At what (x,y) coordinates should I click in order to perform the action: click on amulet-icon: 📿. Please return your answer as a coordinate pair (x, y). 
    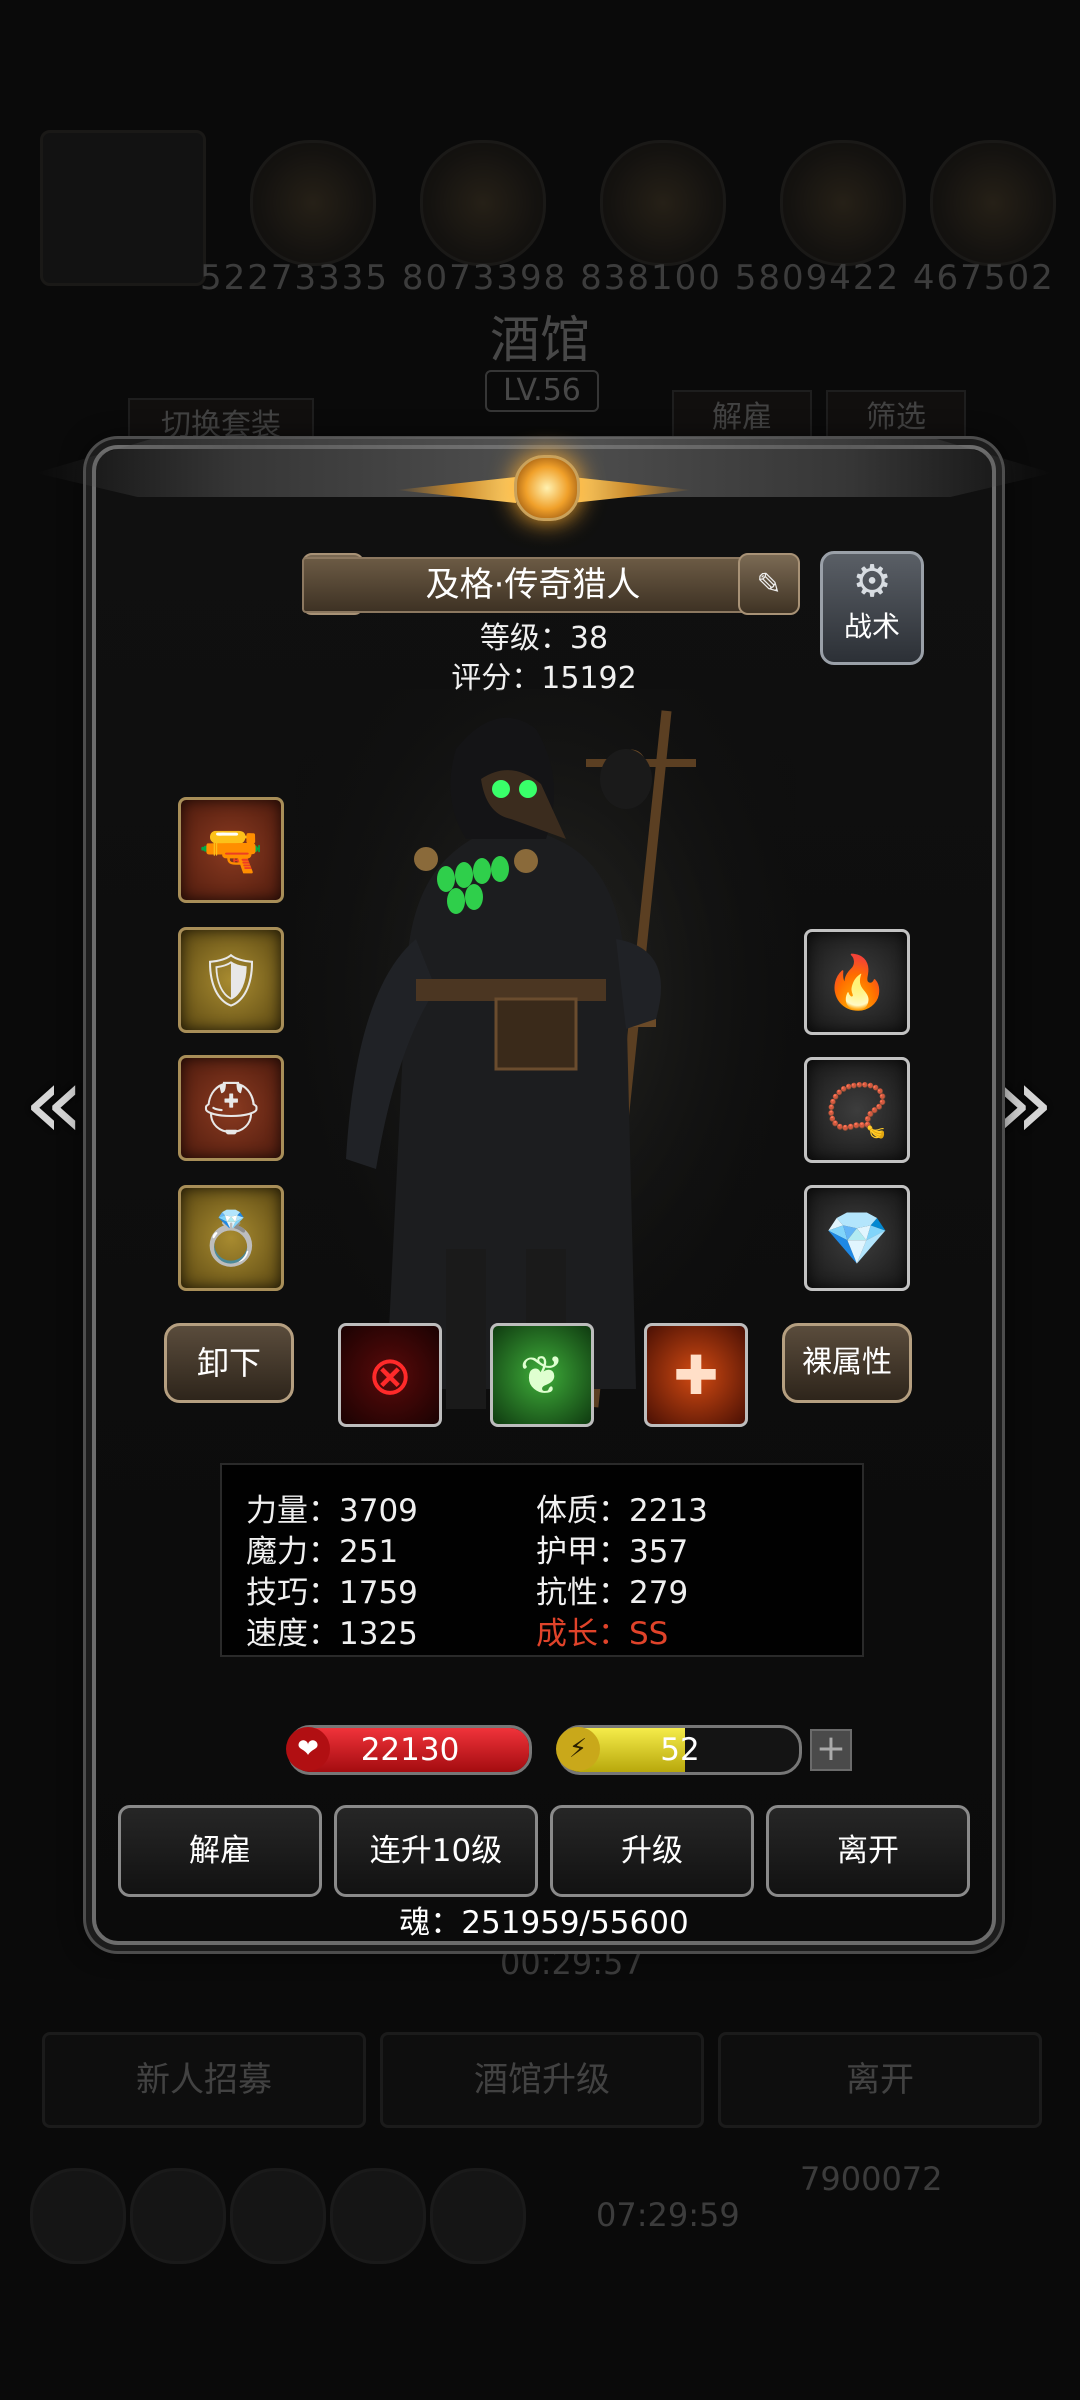
    Looking at the image, I should click on (857, 1110).